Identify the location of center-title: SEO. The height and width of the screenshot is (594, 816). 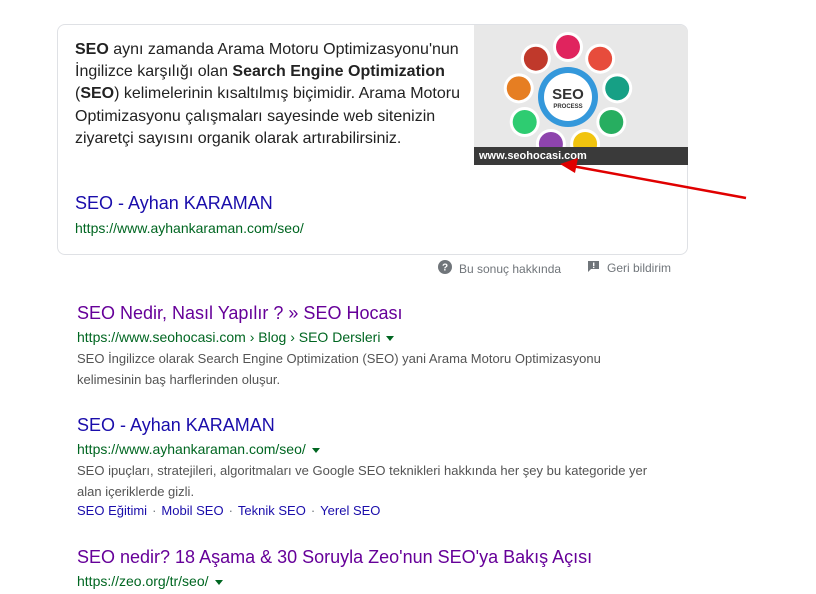
(568, 94).